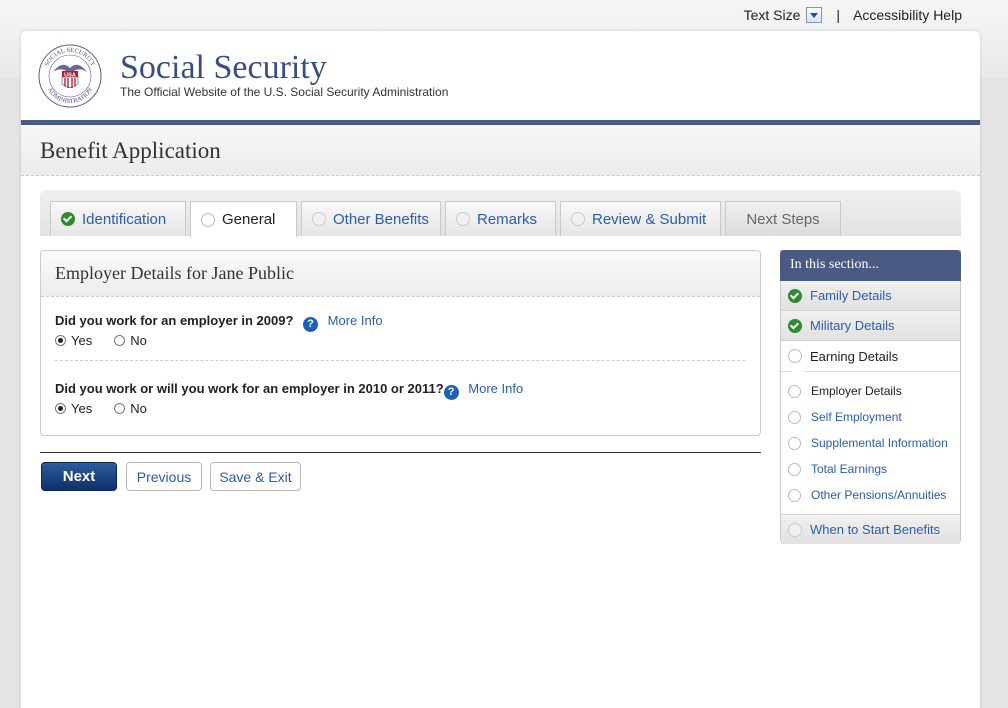 The image size is (1008, 708). I want to click on save-exit-button: Save & Exit, so click(255, 476).